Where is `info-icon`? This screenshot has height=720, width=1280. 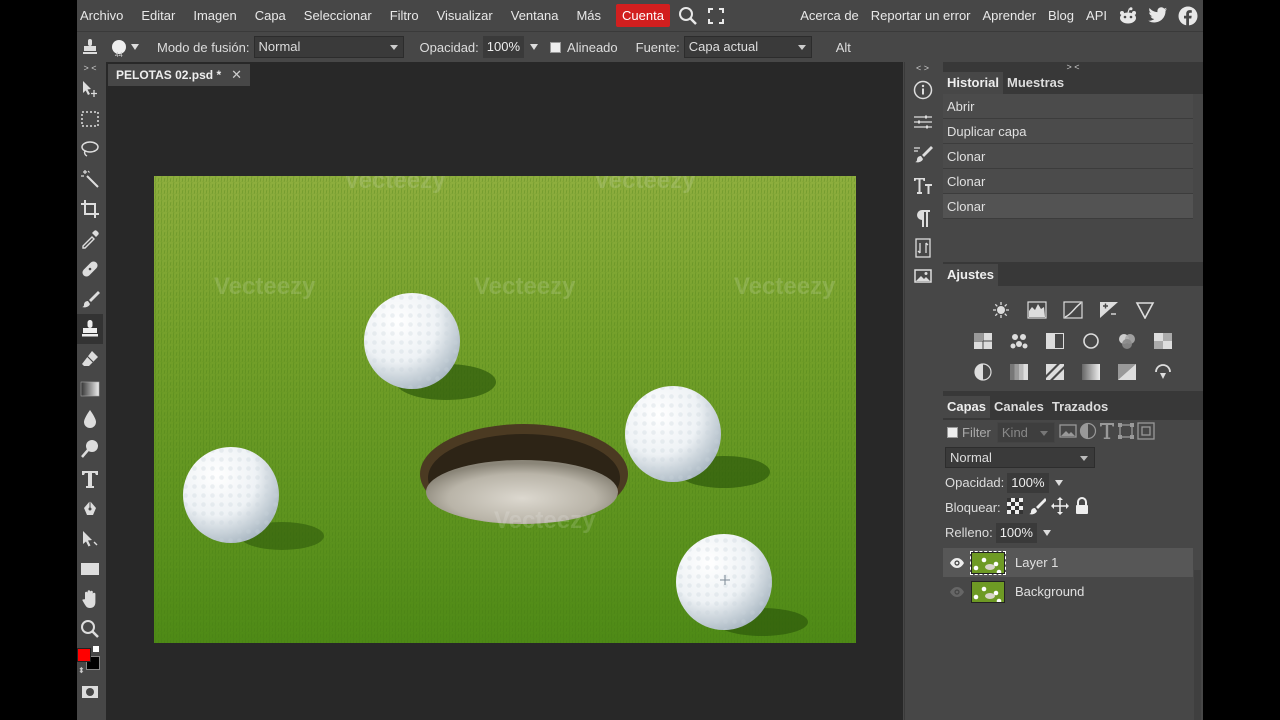 info-icon is located at coordinates (923, 90).